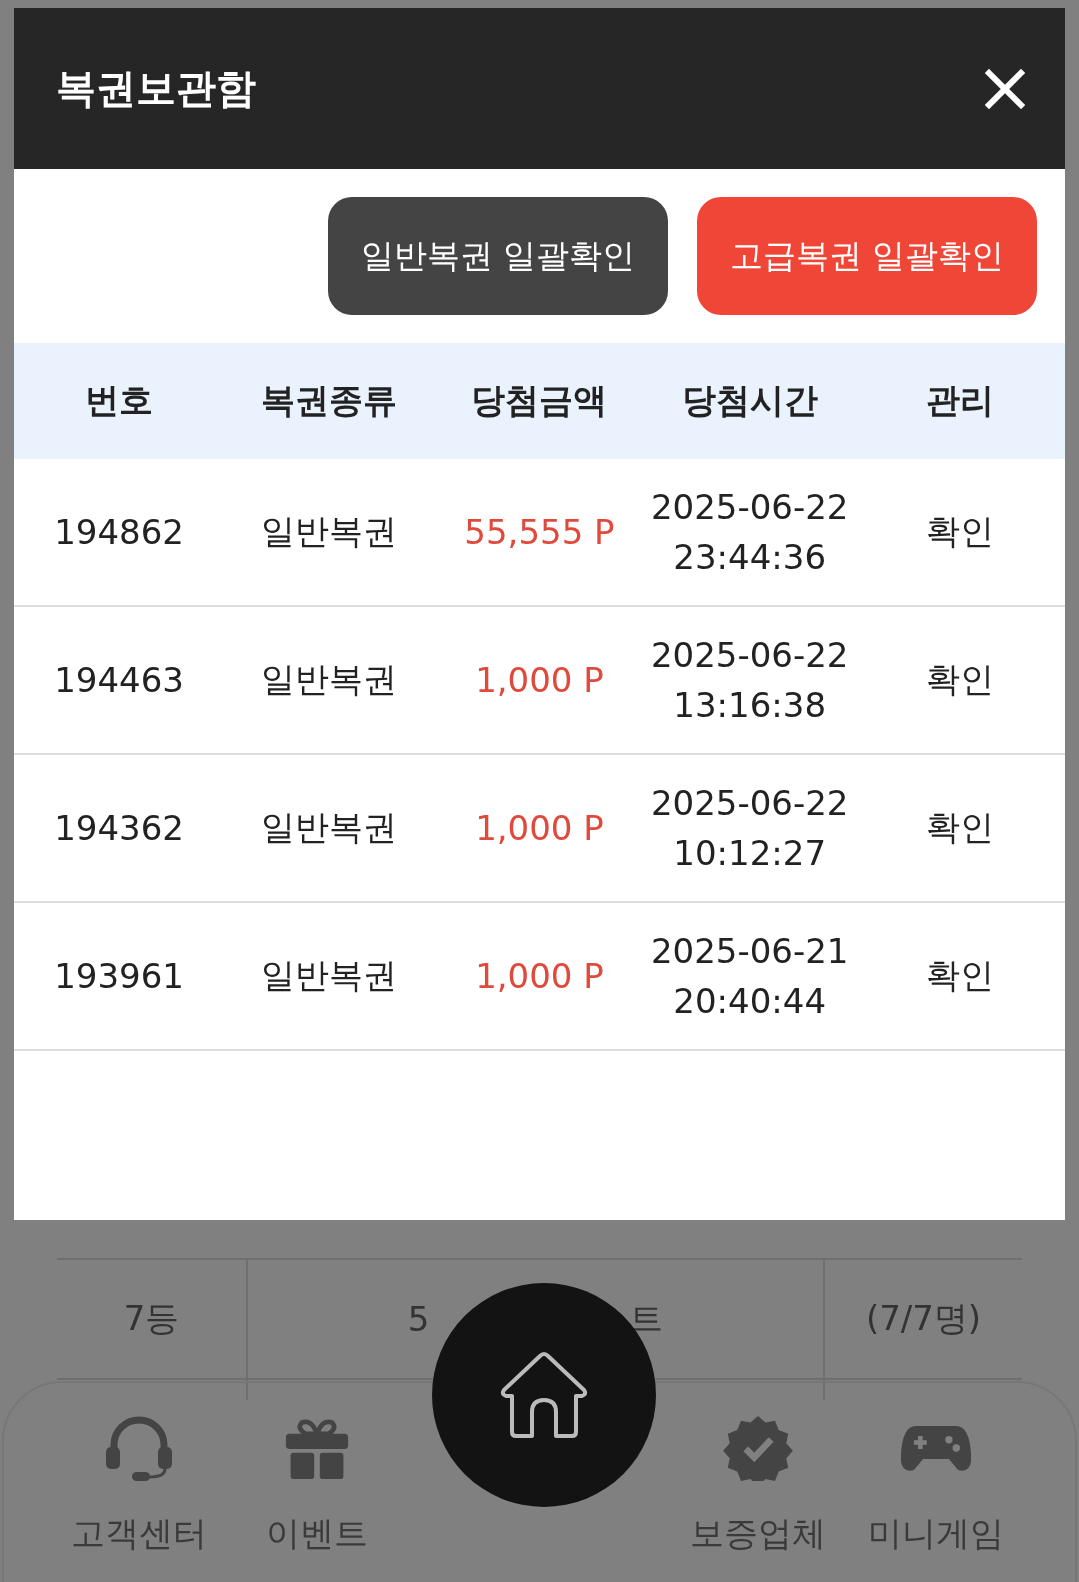 The height and width of the screenshot is (1582, 1079). Describe the element at coordinates (119, 532) in the screenshot. I see `table-cell: 194862` at that location.